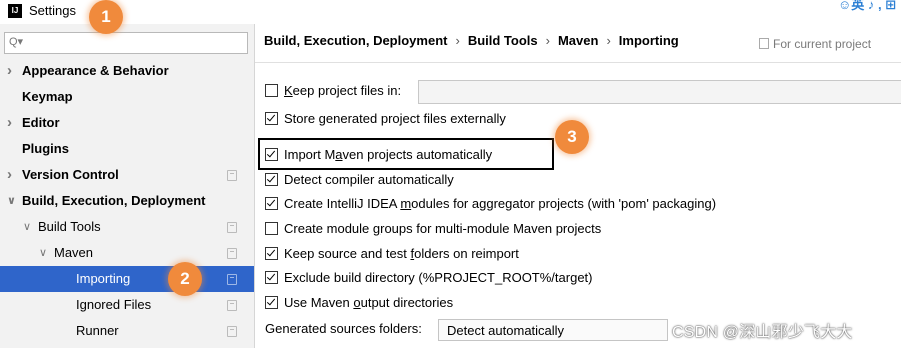 Image resolution: width=901 pixels, height=348 pixels. What do you see at coordinates (762, 332) in the screenshot?
I see `watermark: CSDN @深山邪少飞大大` at bounding box center [762, 332].